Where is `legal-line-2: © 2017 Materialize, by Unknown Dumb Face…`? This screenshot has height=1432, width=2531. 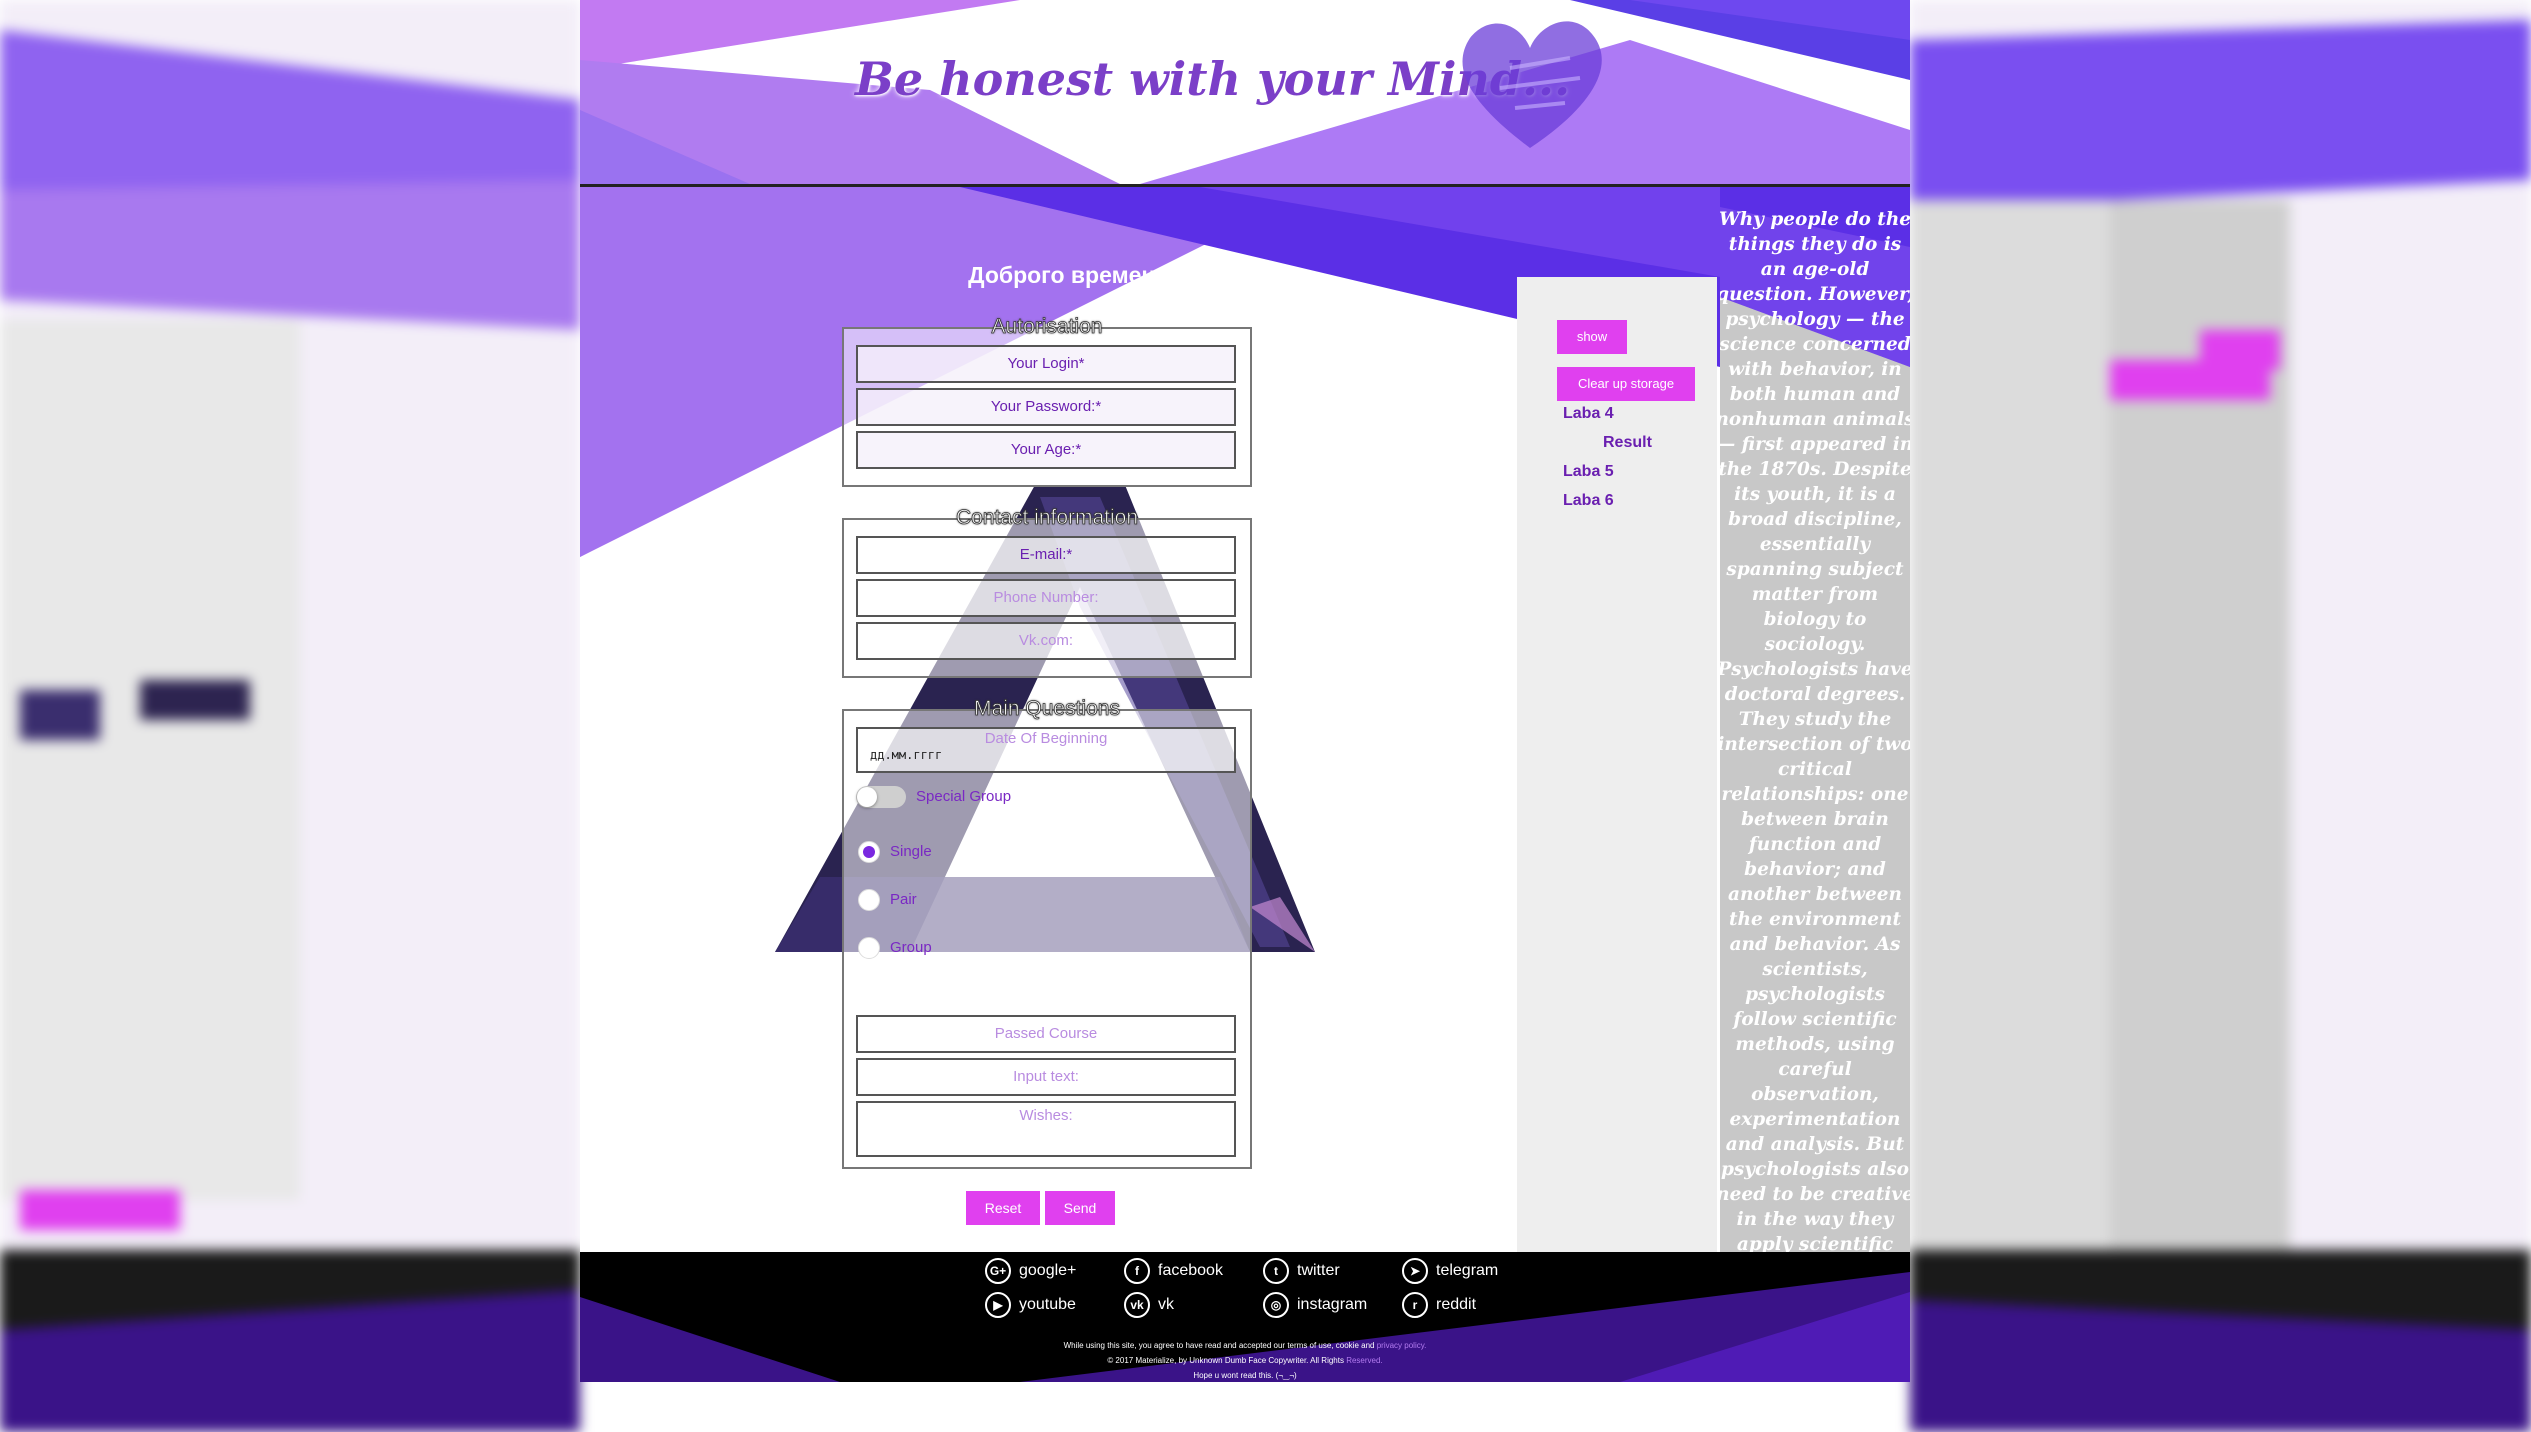 legal-line-2: © 2017 Materialize, by Unknown Dumb Face… is located at coordinates (1245, 1360).